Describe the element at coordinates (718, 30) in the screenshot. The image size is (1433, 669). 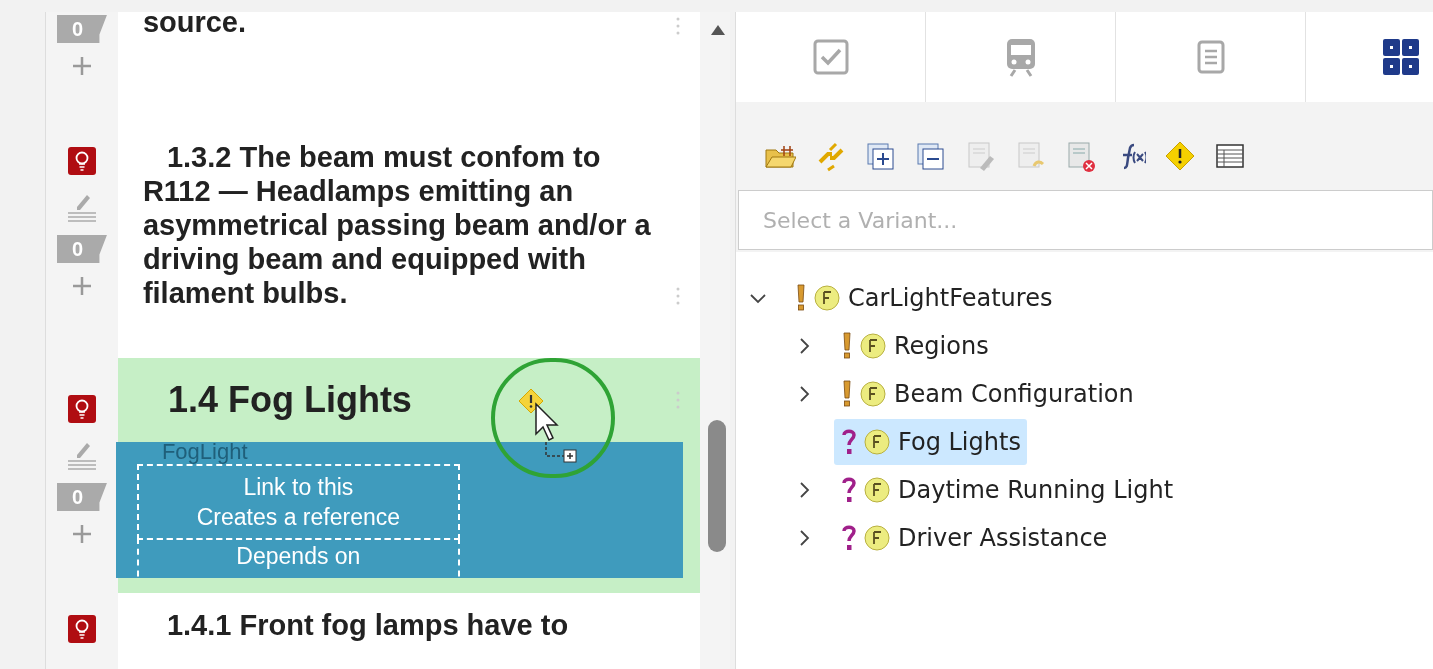
I see `scroll-up-arrow-icon` at that location.